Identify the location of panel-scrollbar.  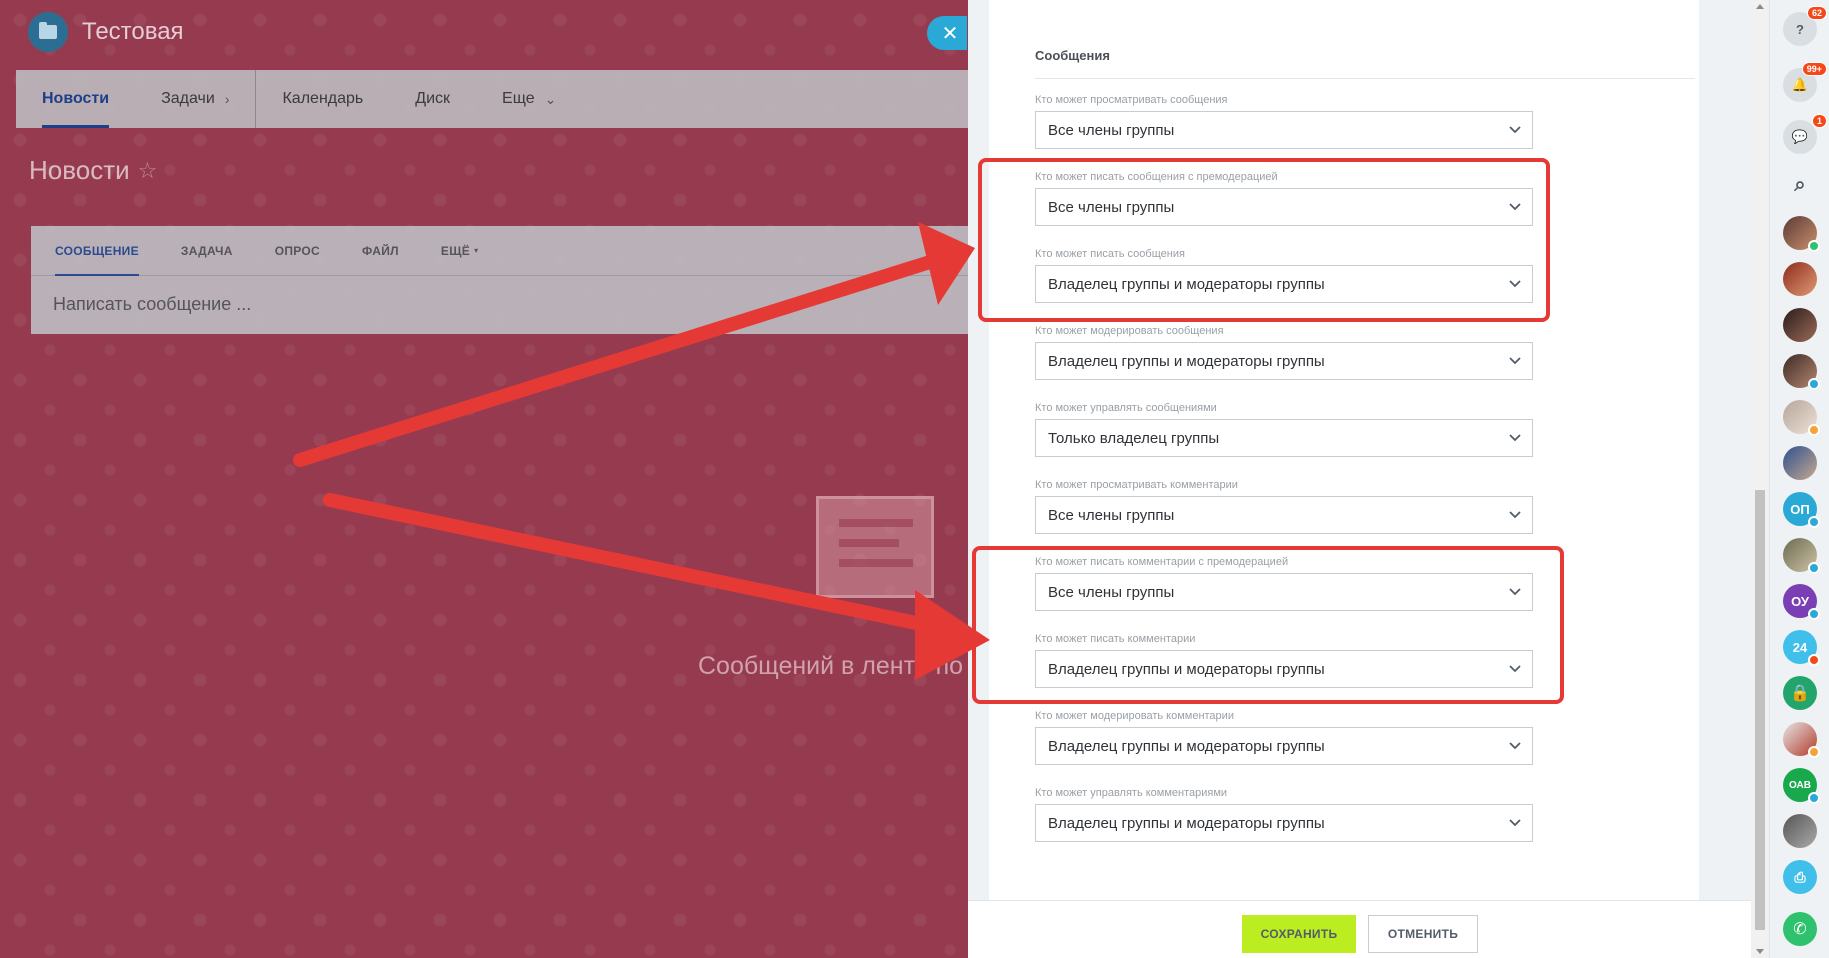
(1760, 479).